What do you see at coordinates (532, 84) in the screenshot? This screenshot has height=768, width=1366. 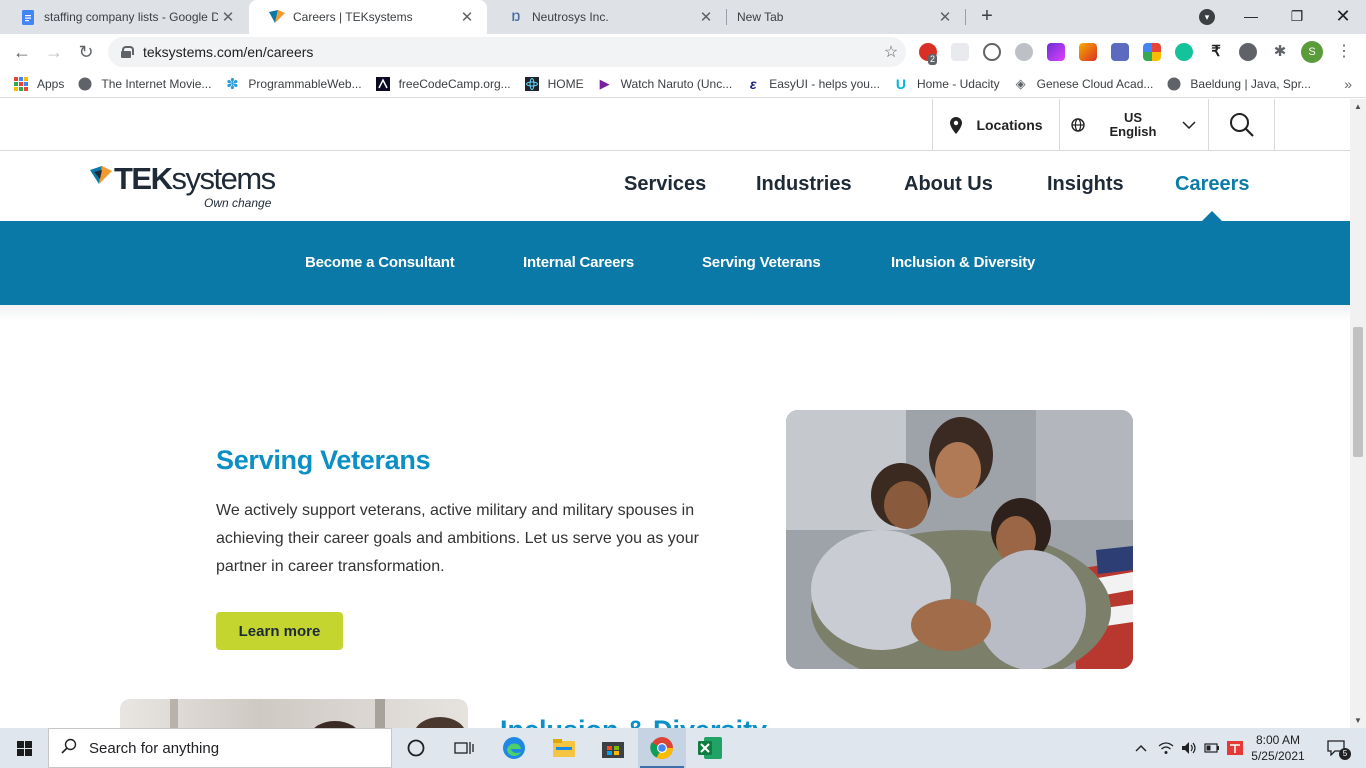 I see `react-icon` at bounding box center [532, 84].